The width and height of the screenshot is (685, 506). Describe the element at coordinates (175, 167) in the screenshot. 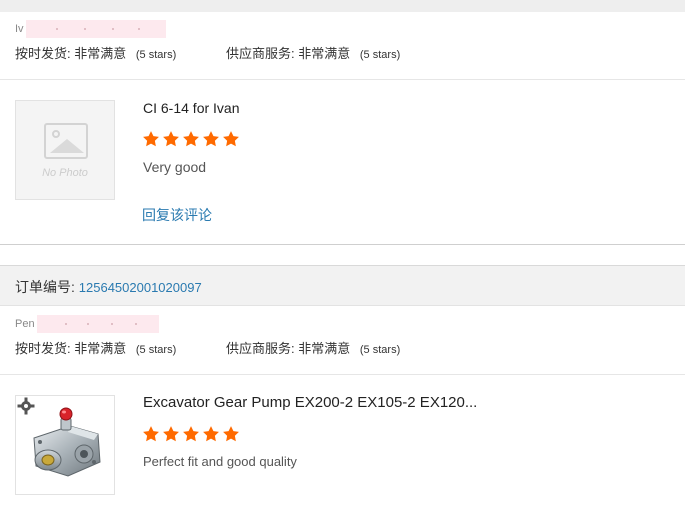

I see `review-comment: Very good` at that location.